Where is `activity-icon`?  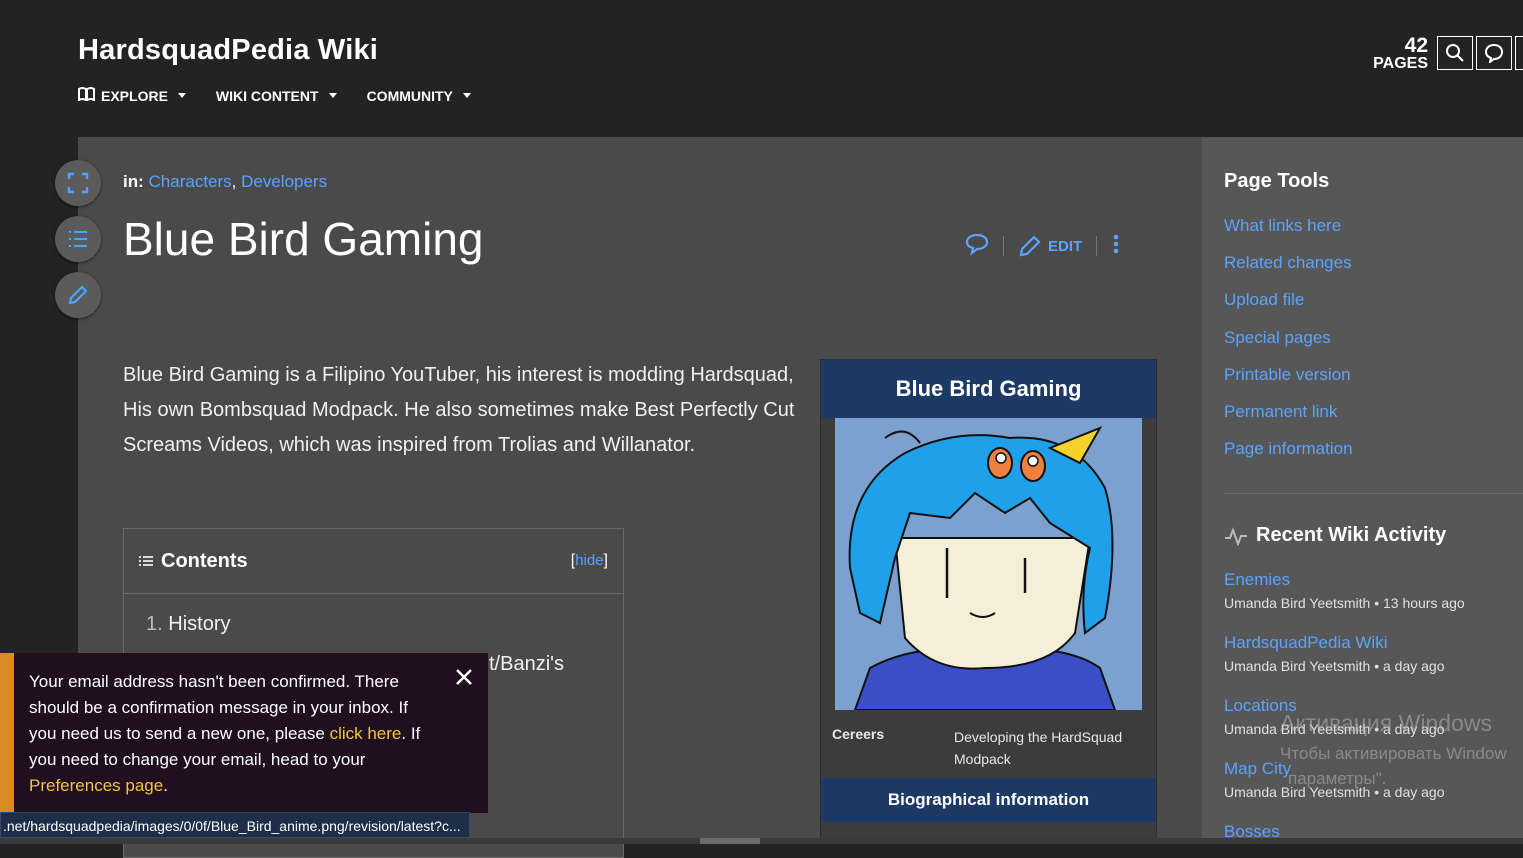
activity-icon is located at coordinates (1236, 536).